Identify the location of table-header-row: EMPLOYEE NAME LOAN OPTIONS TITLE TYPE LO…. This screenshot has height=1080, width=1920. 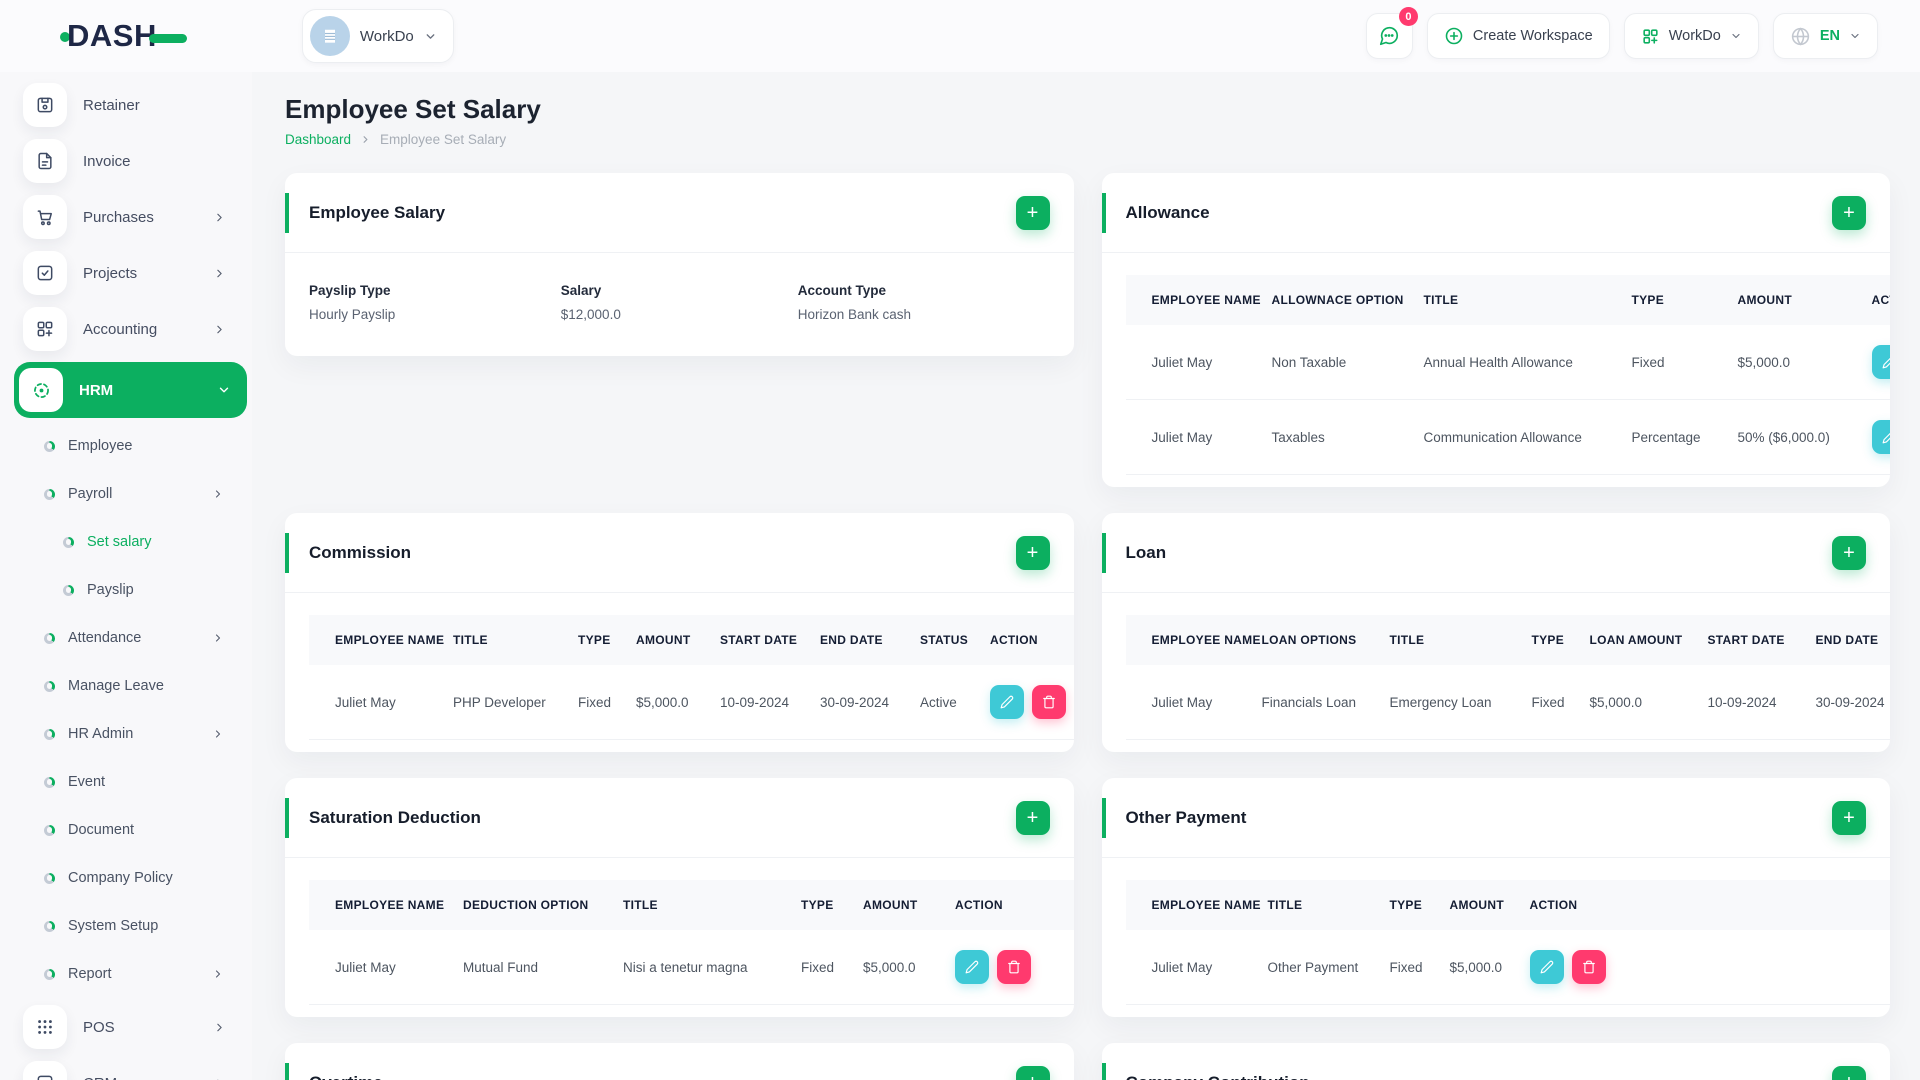
(1507, 640).